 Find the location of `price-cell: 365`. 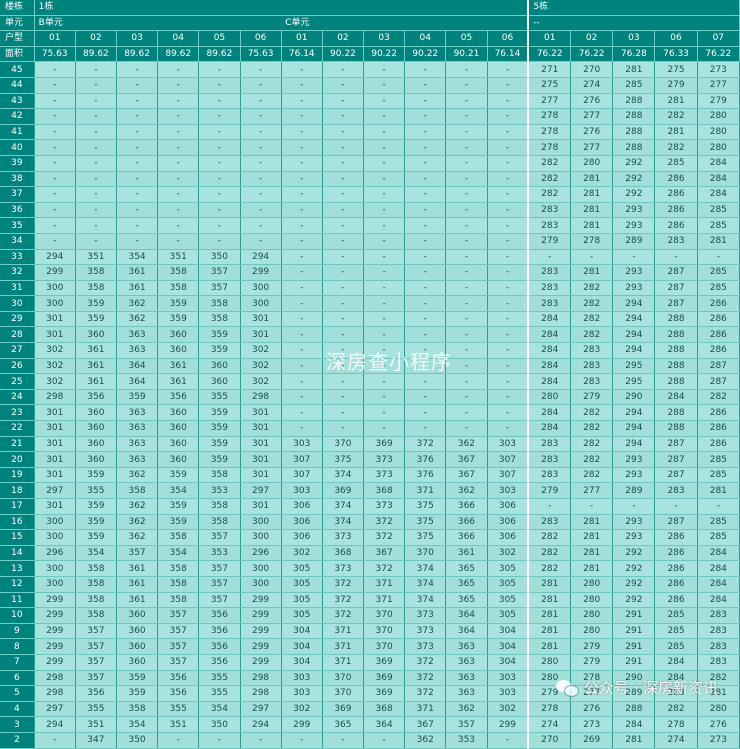

price-cell: 365 is located at coordinates (466, 600).